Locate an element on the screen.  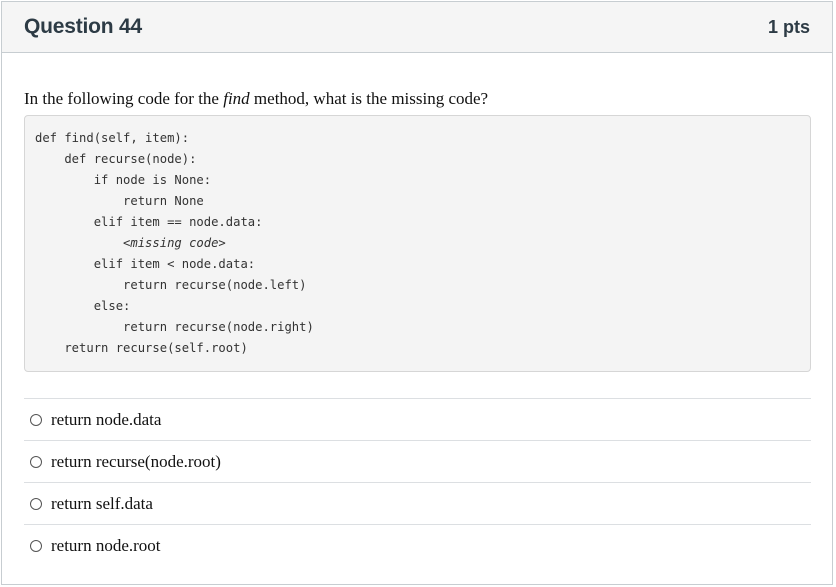
code-line-missing: <missing code> is located at coordinates (417, 243).